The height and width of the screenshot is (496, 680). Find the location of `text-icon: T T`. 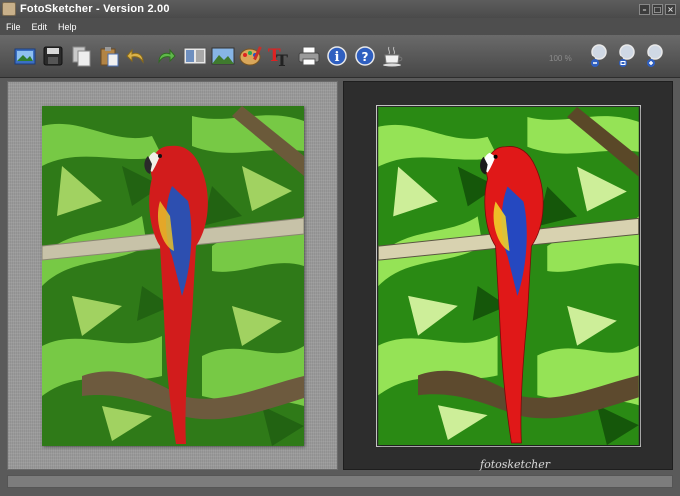

text-icon: T T is located at coordinates (278, 57).